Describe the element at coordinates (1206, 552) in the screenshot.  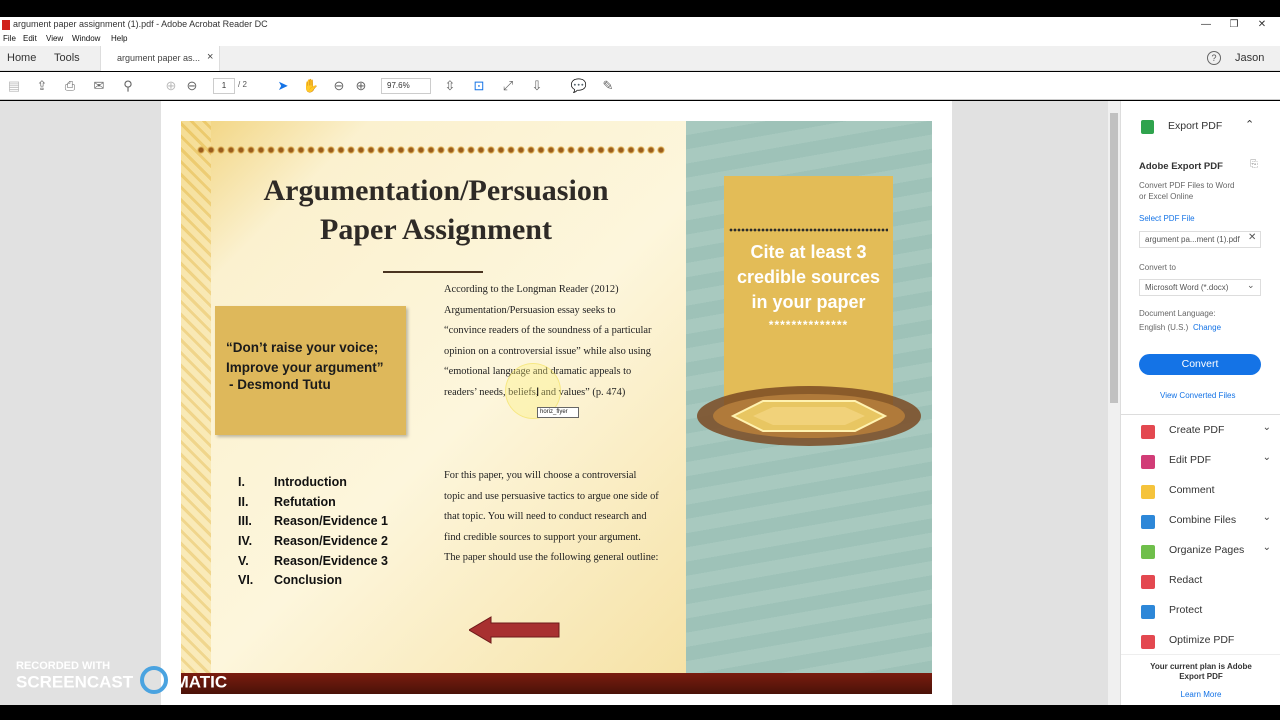
I see `tool-organize-pages: Organize Pages ⌄` at that location.